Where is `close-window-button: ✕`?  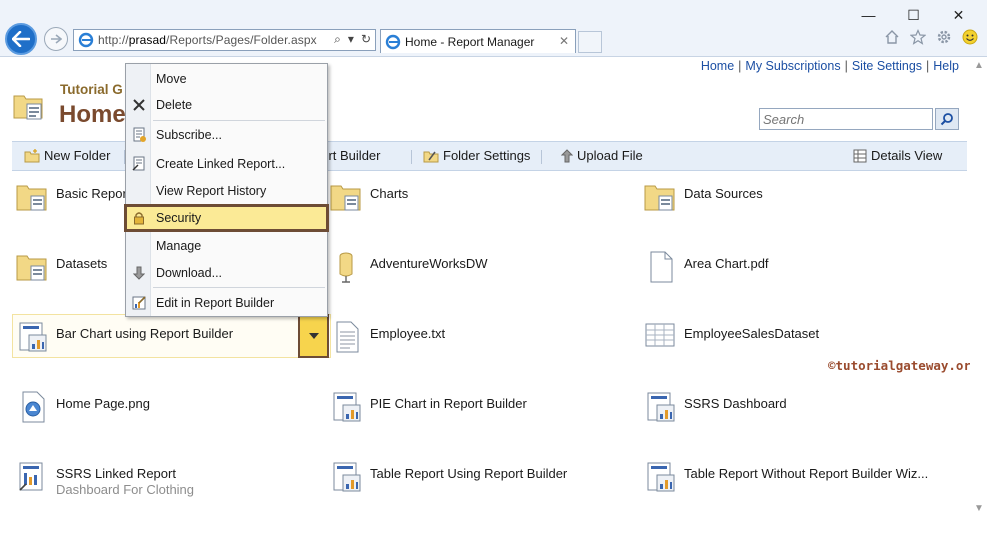
close-window-button: ✕ is located at coordinates (958, 15).